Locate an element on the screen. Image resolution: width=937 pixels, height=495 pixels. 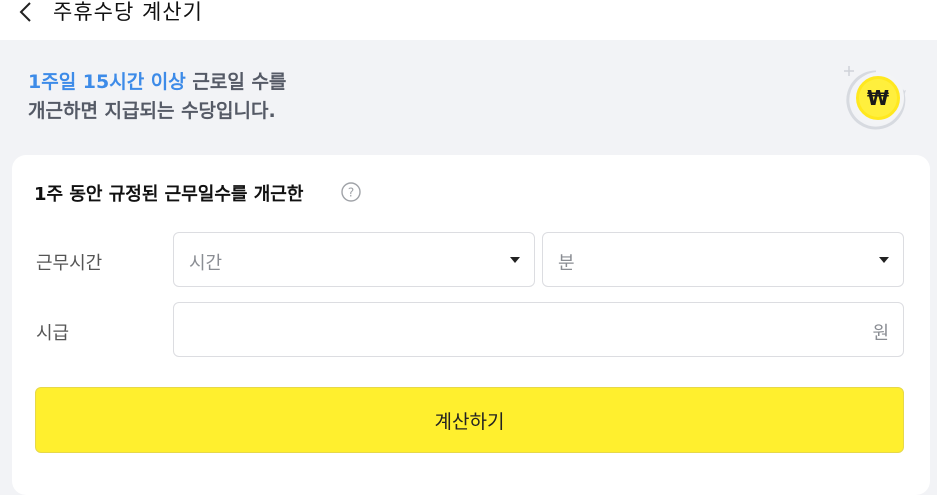
intro-line-1: 1주일 15시간 이상 근로일 수를 is located at coordinates (157, 82).